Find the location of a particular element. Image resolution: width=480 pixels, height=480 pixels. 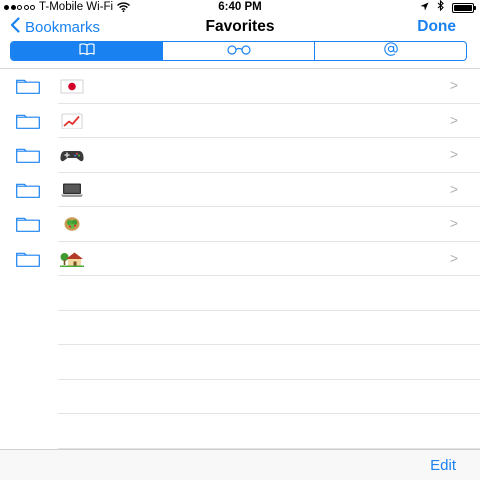

status-bar: T-Mobile Wi-Fi 6:40 PM is located at coordinates (240, 7).